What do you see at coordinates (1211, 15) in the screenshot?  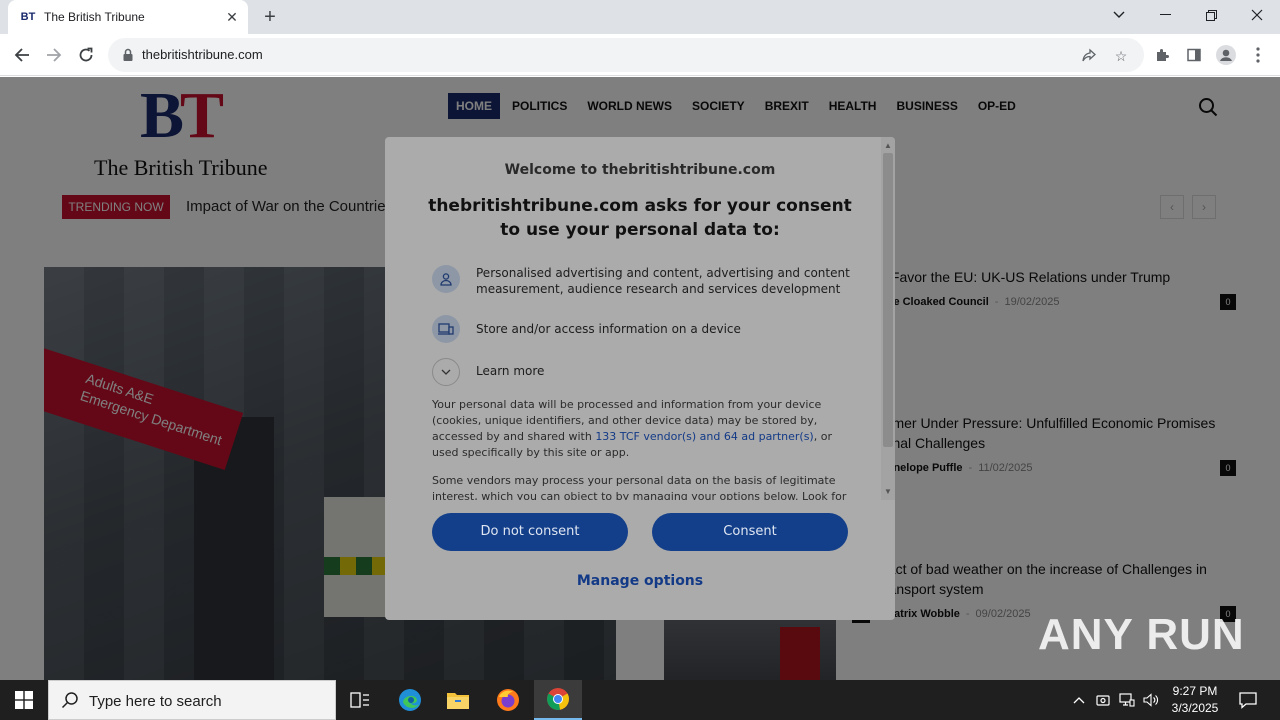 I see `restore-button` at bounding box center [1211, 15].